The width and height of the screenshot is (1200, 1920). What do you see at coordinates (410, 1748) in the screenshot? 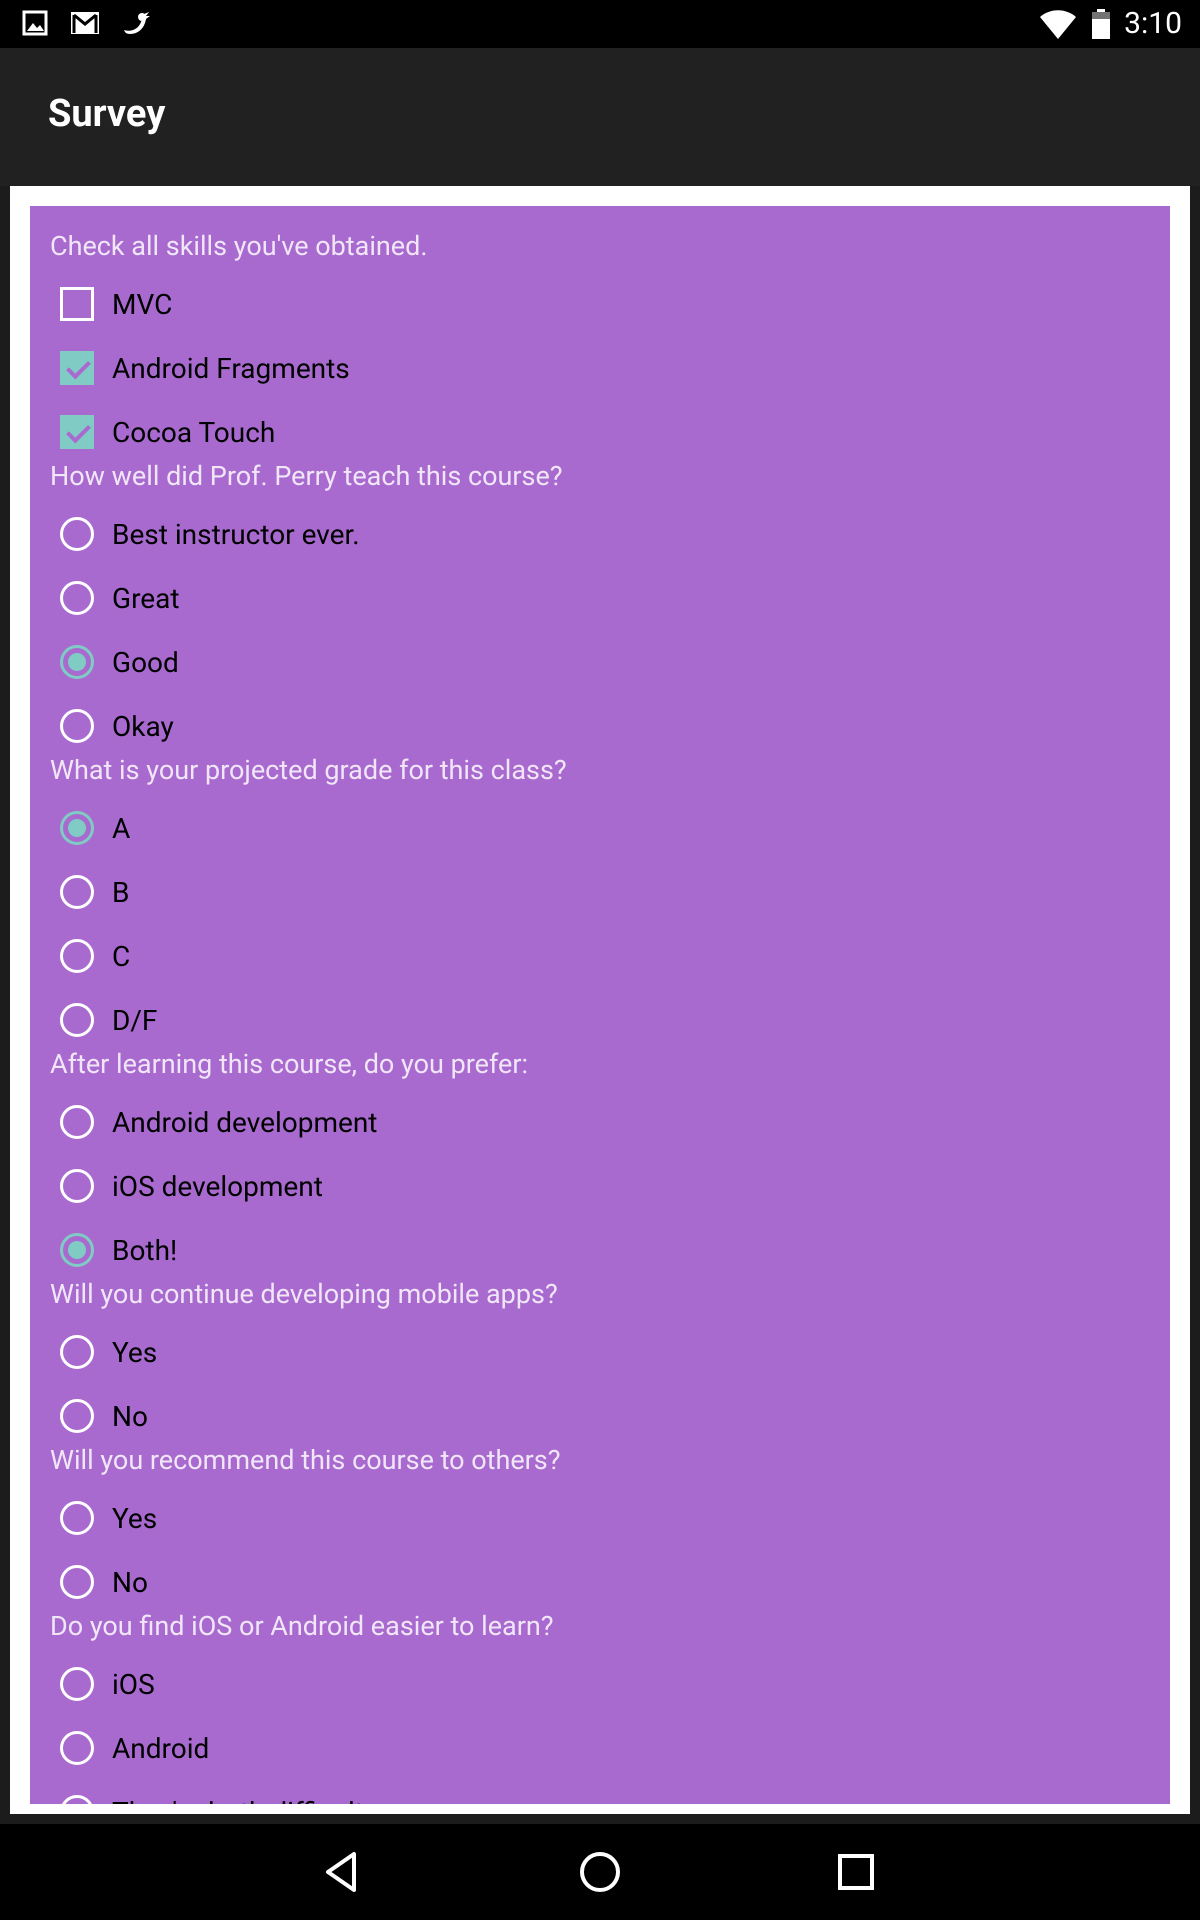
I see `radio-option: Android` at bounding box center [410, 1748].